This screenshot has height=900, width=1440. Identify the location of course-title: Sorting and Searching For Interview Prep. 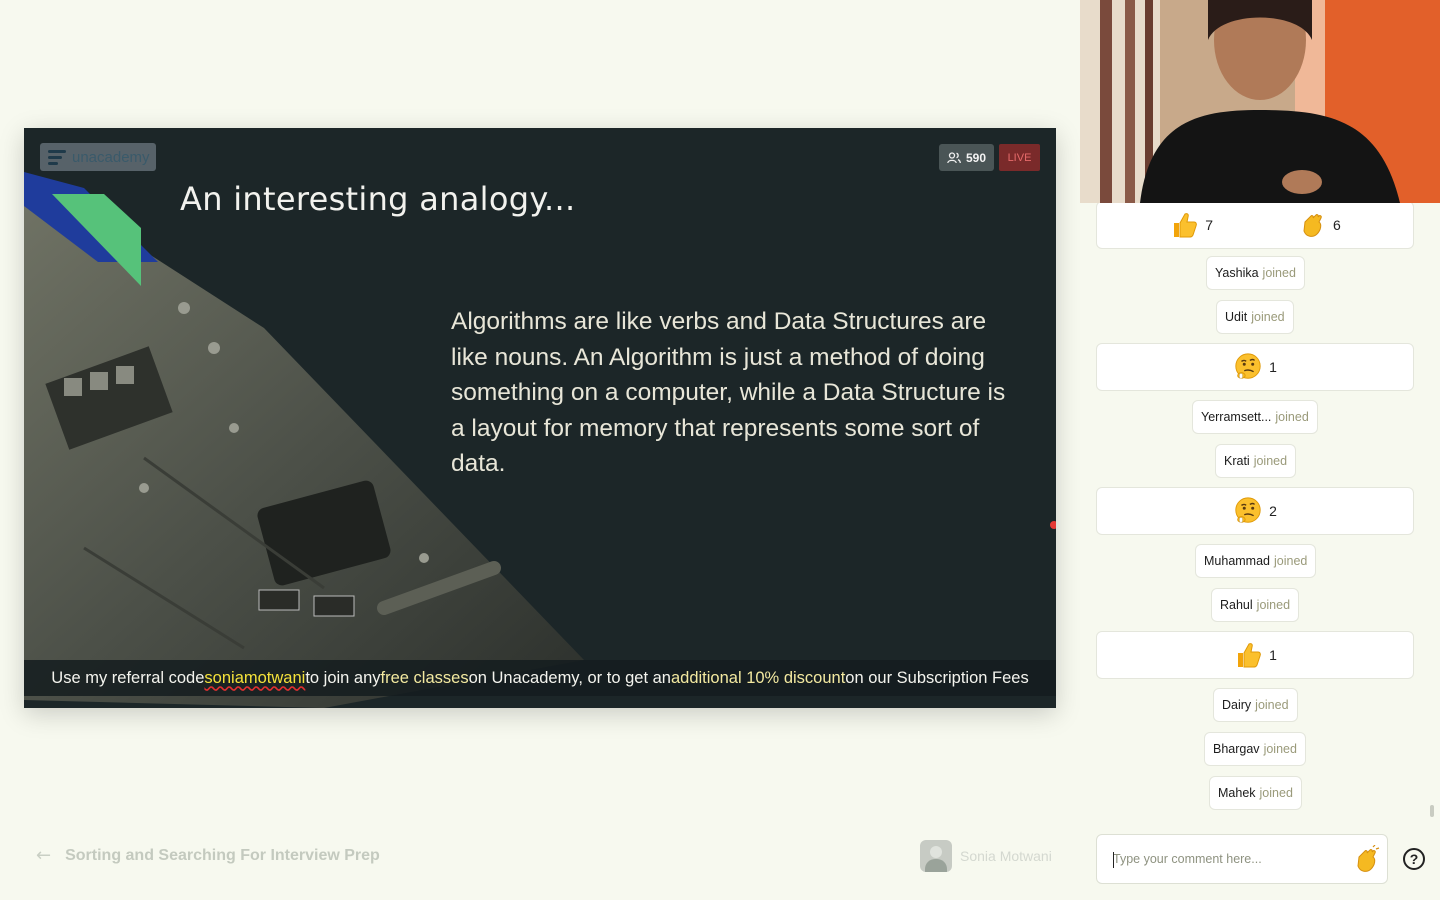
(222, 855).